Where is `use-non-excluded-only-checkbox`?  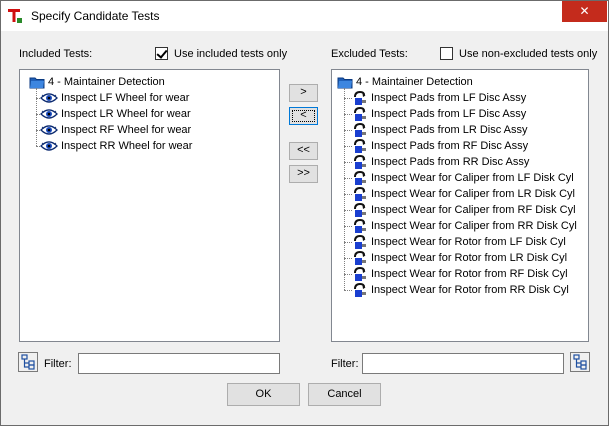 use-non-excluded-only-checkbox is located at coordinates (446, 53).